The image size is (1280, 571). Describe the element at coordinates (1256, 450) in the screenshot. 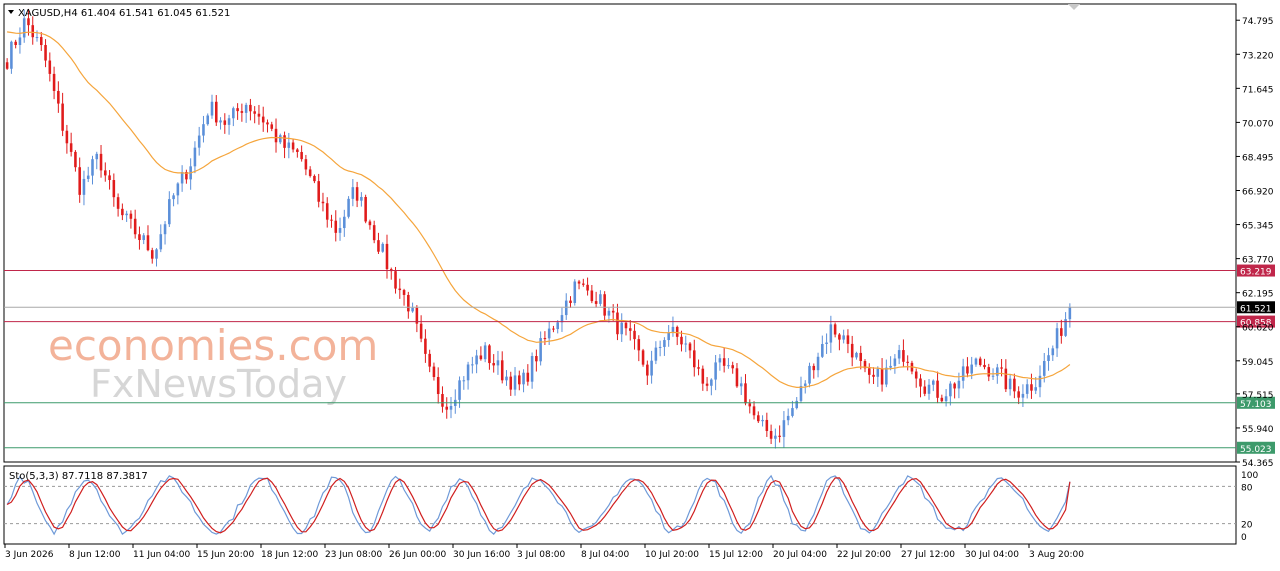

I see `support-level-label: 55.023` at that location.